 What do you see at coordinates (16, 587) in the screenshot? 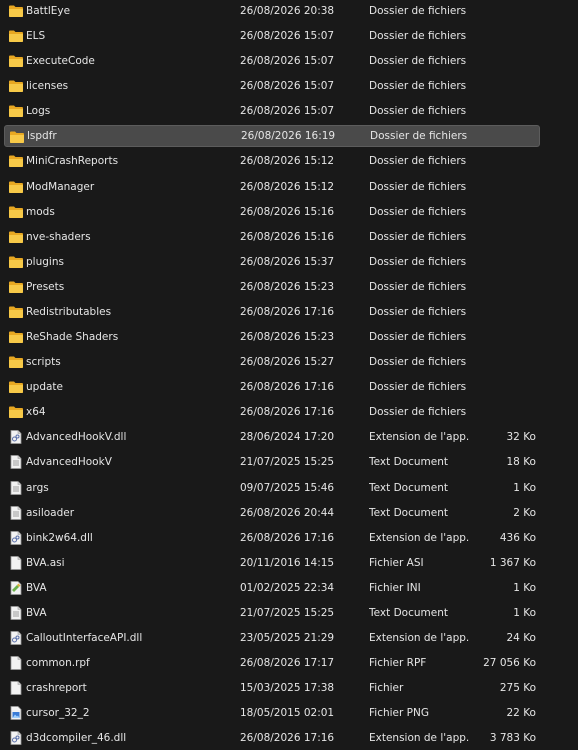
I see `ini-icon` at bounding box center [16, 587].